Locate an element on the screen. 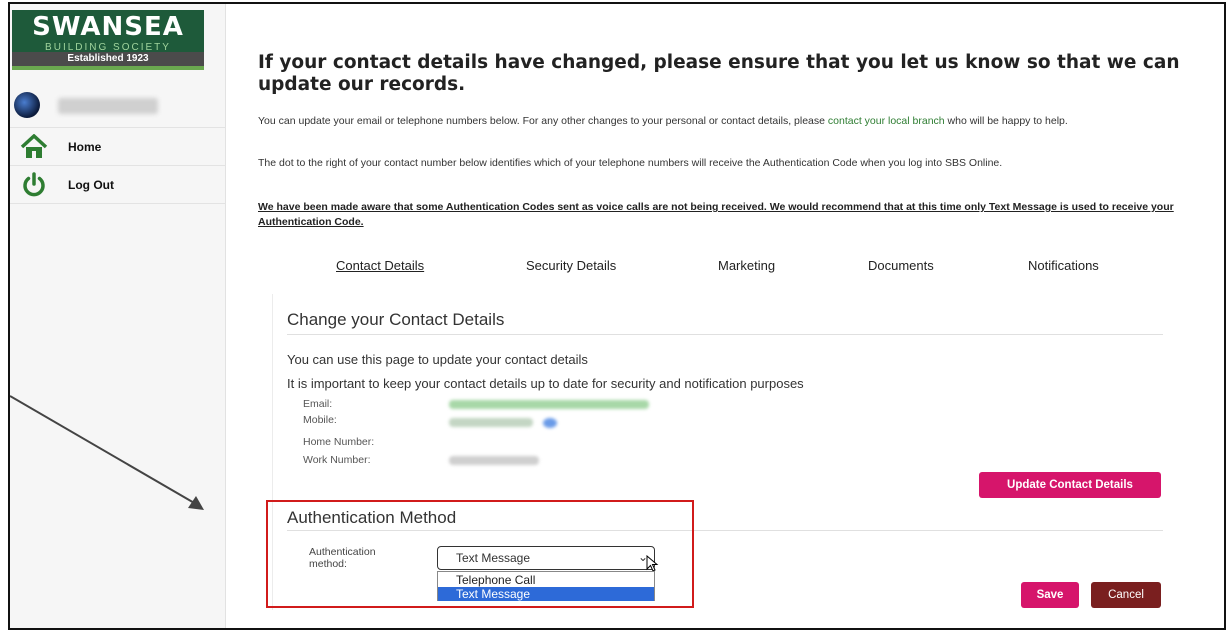 This screenshot has width=1230, height=634. tab-notifications: Notifications is located at coordinates (1063, 265).